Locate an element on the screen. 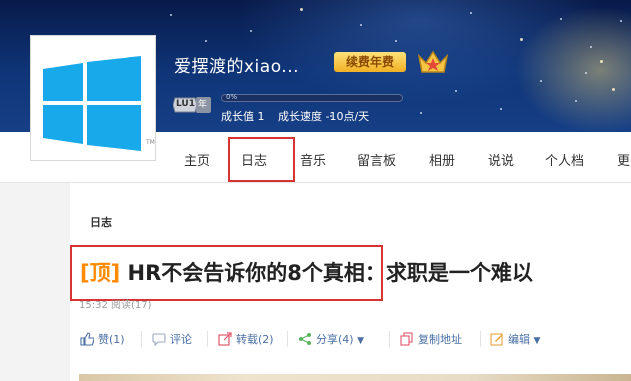 The image size is (631, 381). share-button: 分享(4) ▼ is located at coordinates (331, 339).